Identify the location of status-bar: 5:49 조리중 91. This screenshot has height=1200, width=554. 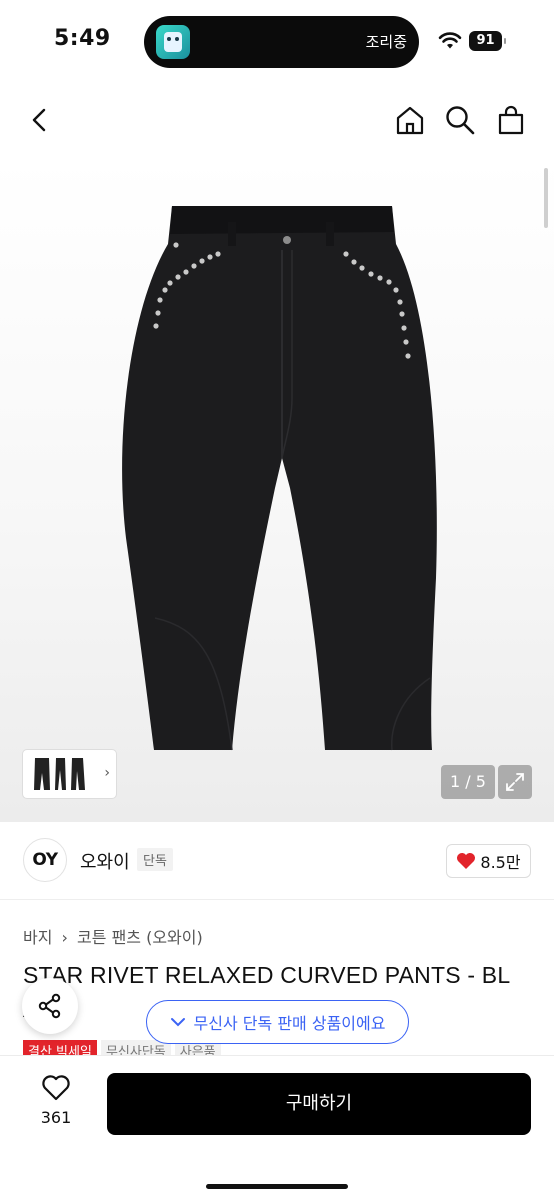
(277, 41).